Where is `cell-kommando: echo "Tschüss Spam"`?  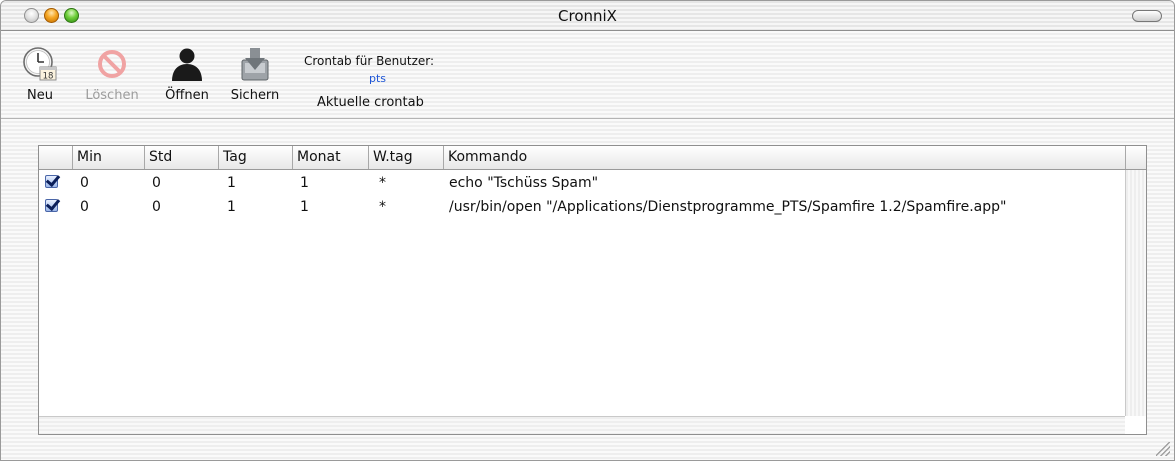 cell-kommando: echo "Tschüss Spam" is located at coordinates (524, 183).